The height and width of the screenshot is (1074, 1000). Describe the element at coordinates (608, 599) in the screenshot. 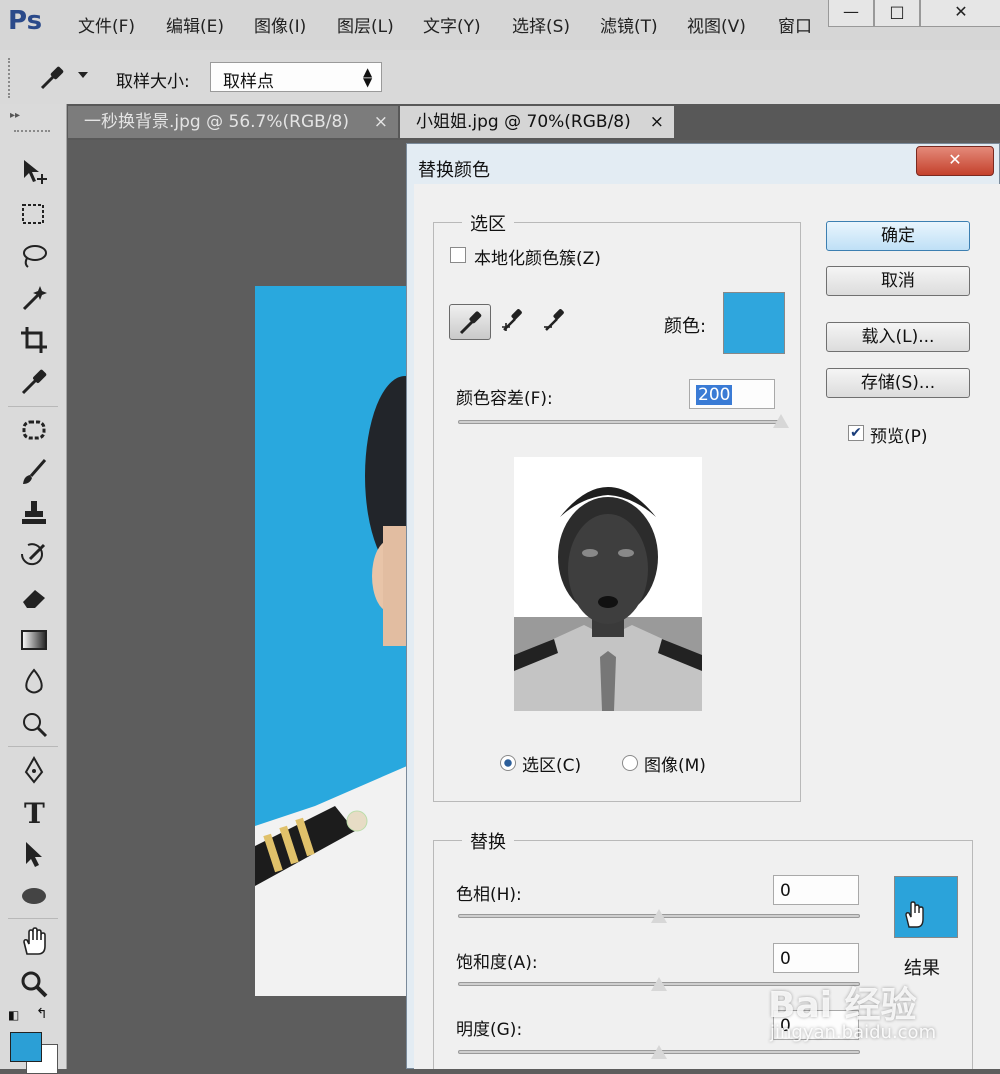

I see `mask-preview-image` at that location.